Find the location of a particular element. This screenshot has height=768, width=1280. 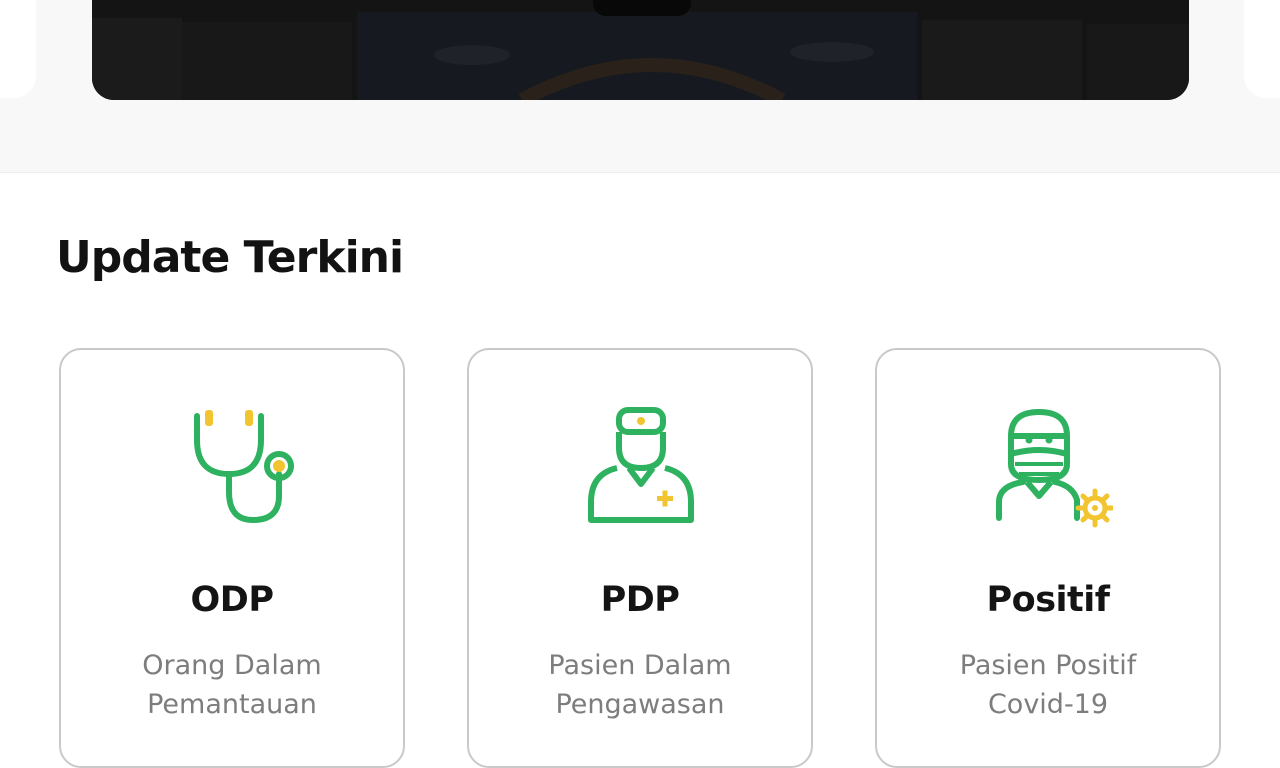

card-description-line: Pemantauan is located at coordinates (232, 704).